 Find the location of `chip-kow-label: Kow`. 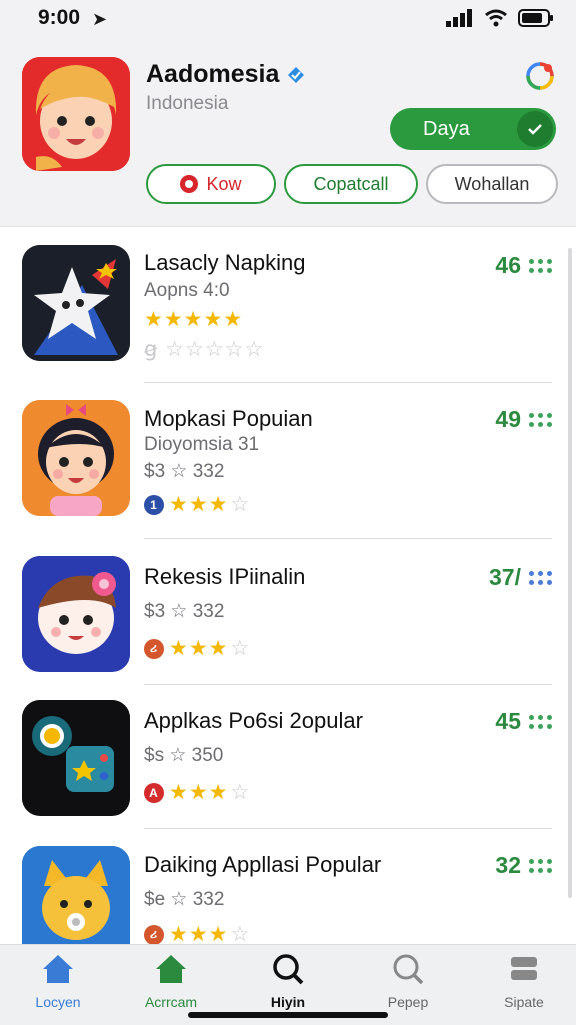

chip-kow-label: Kow is located at coordinates (224, 183).